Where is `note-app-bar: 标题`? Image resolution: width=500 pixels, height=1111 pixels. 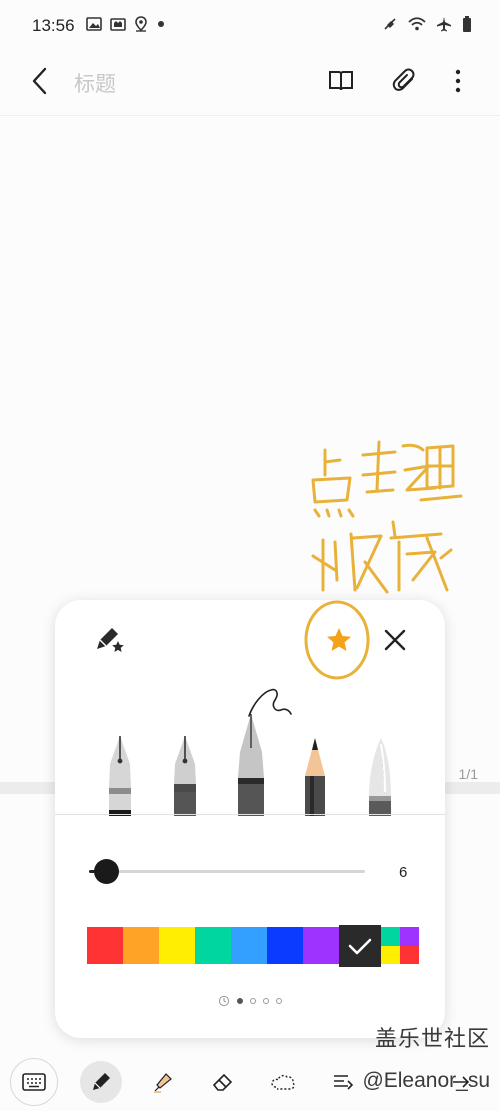
note-app-bar: 标题 is located at coordinates (250, 84).